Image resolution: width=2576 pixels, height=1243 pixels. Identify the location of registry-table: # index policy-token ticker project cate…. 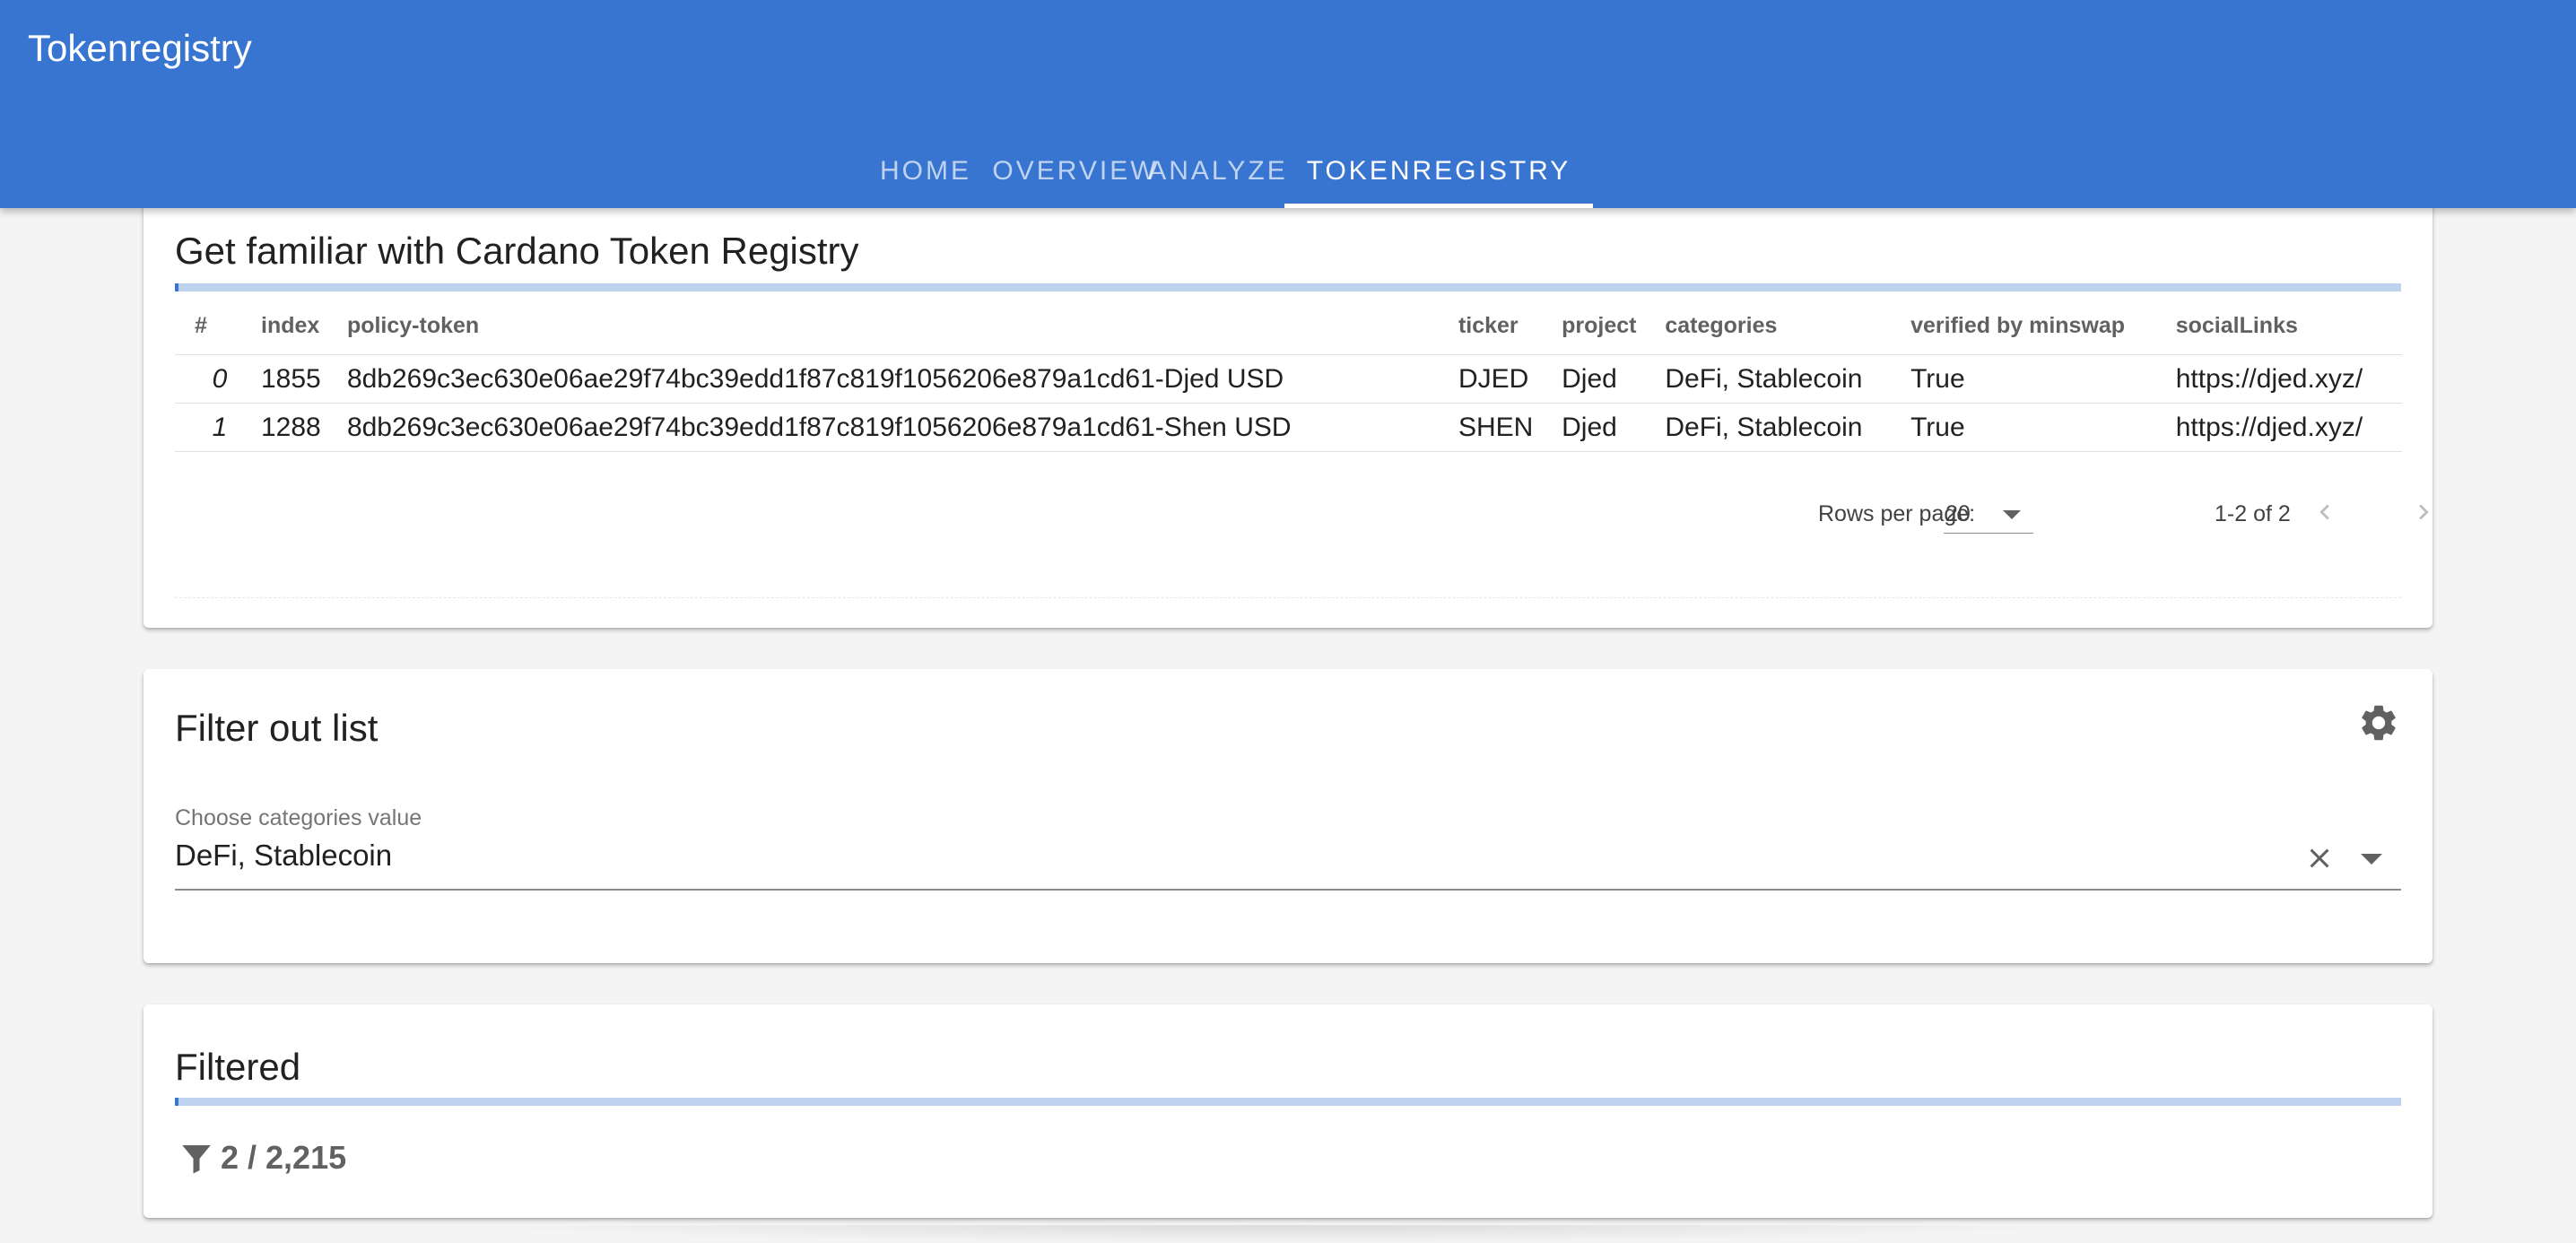
(1288, 374).